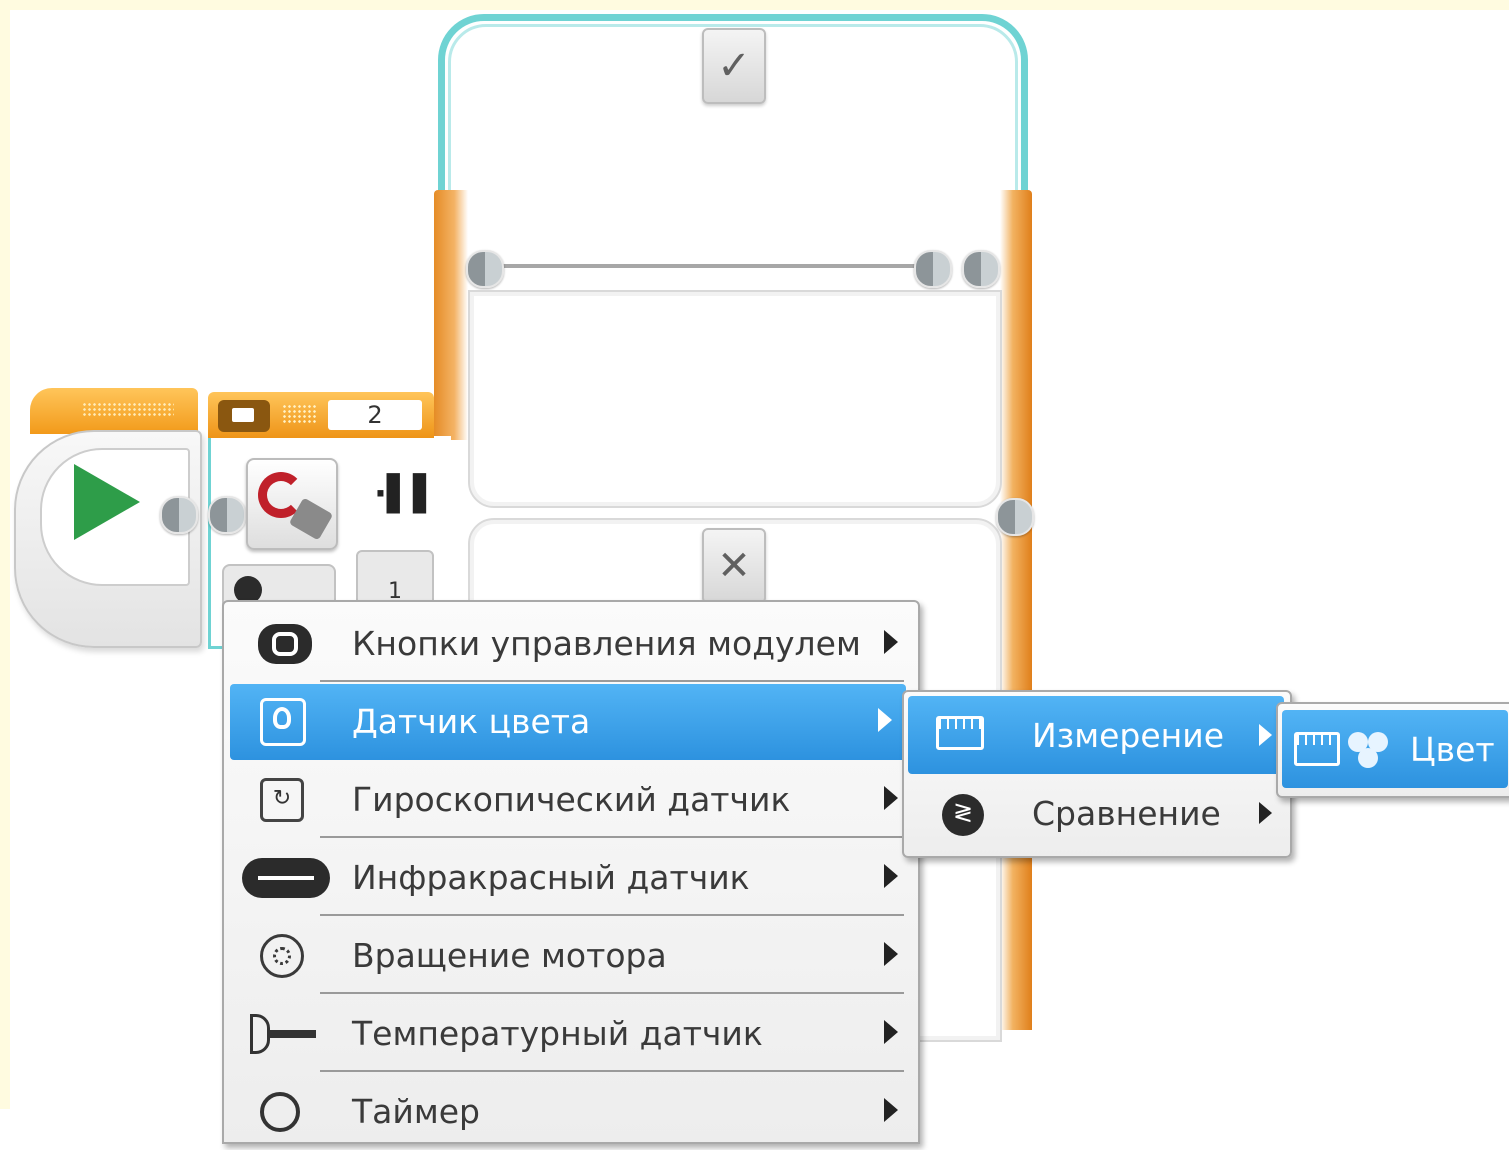 This screenshot has width=1509, height=1150. I want to click on case-true-entry-plug, so click(485, 269).